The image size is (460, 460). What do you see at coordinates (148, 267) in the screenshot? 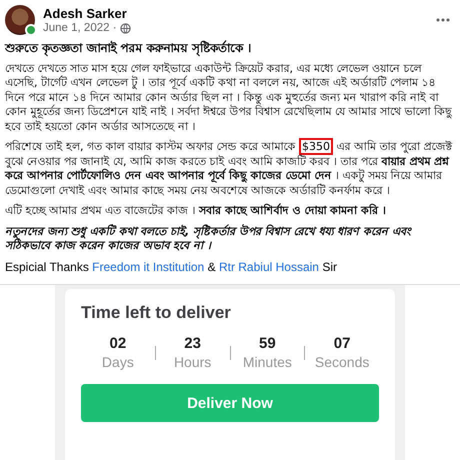
I see `profile-link: Freedom it Institution` at bounding box center [148, 267].